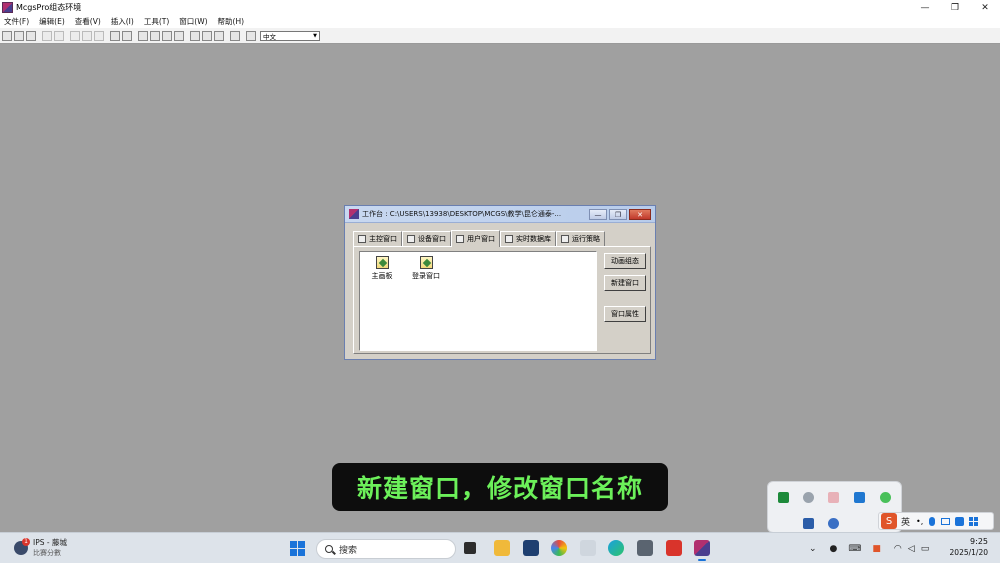 The height and width of the screenshot is (563, 1000). What do you see at coordinates (470, 548) in the screenshot?
I see `task-view-icon` at bounding box center [470, 548].